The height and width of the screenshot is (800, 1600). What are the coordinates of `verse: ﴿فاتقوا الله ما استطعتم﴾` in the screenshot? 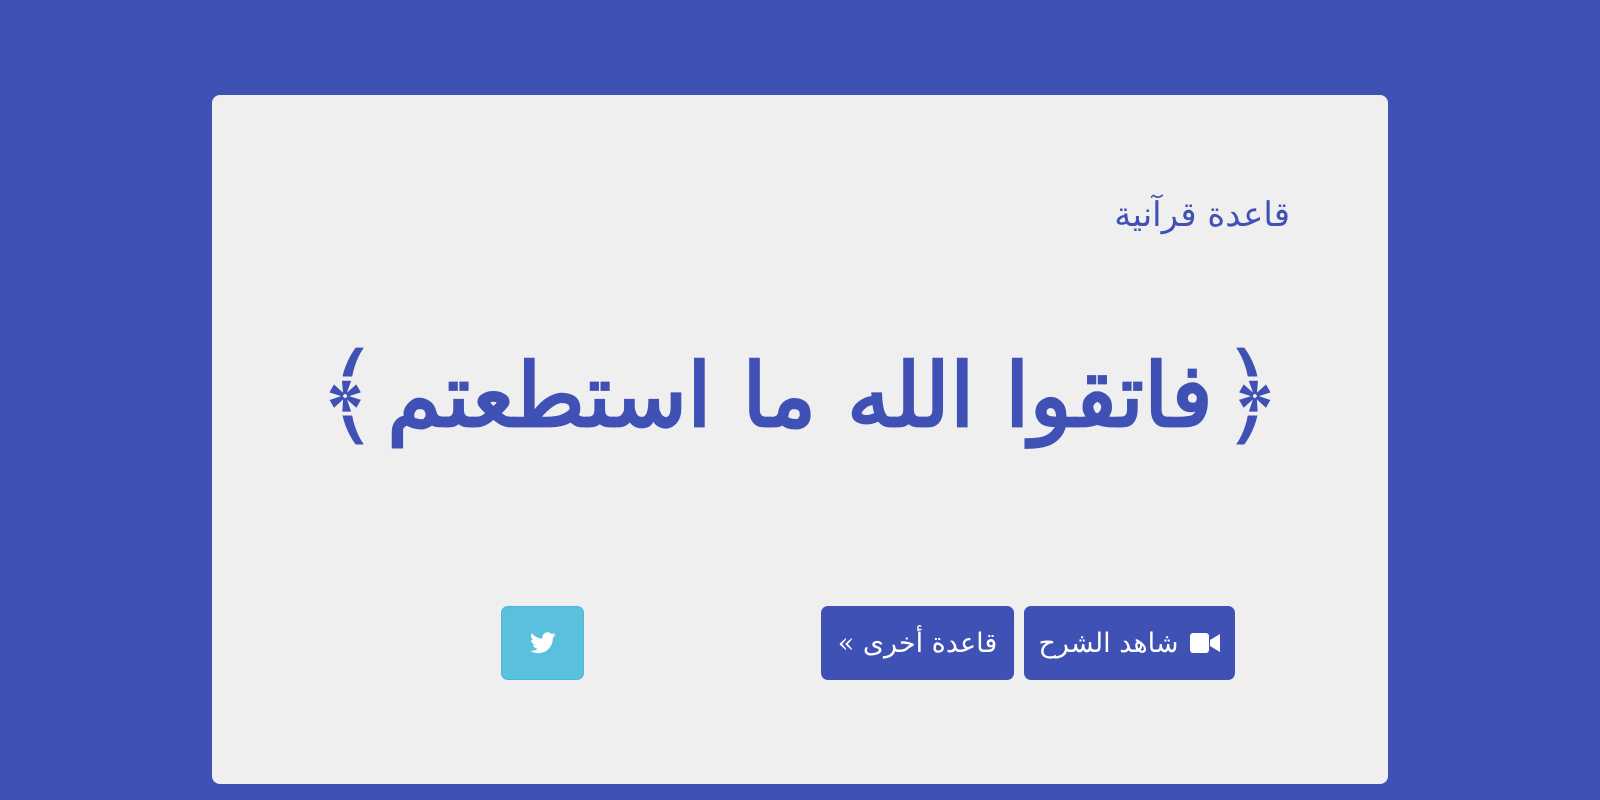 It's located at (800, 395).